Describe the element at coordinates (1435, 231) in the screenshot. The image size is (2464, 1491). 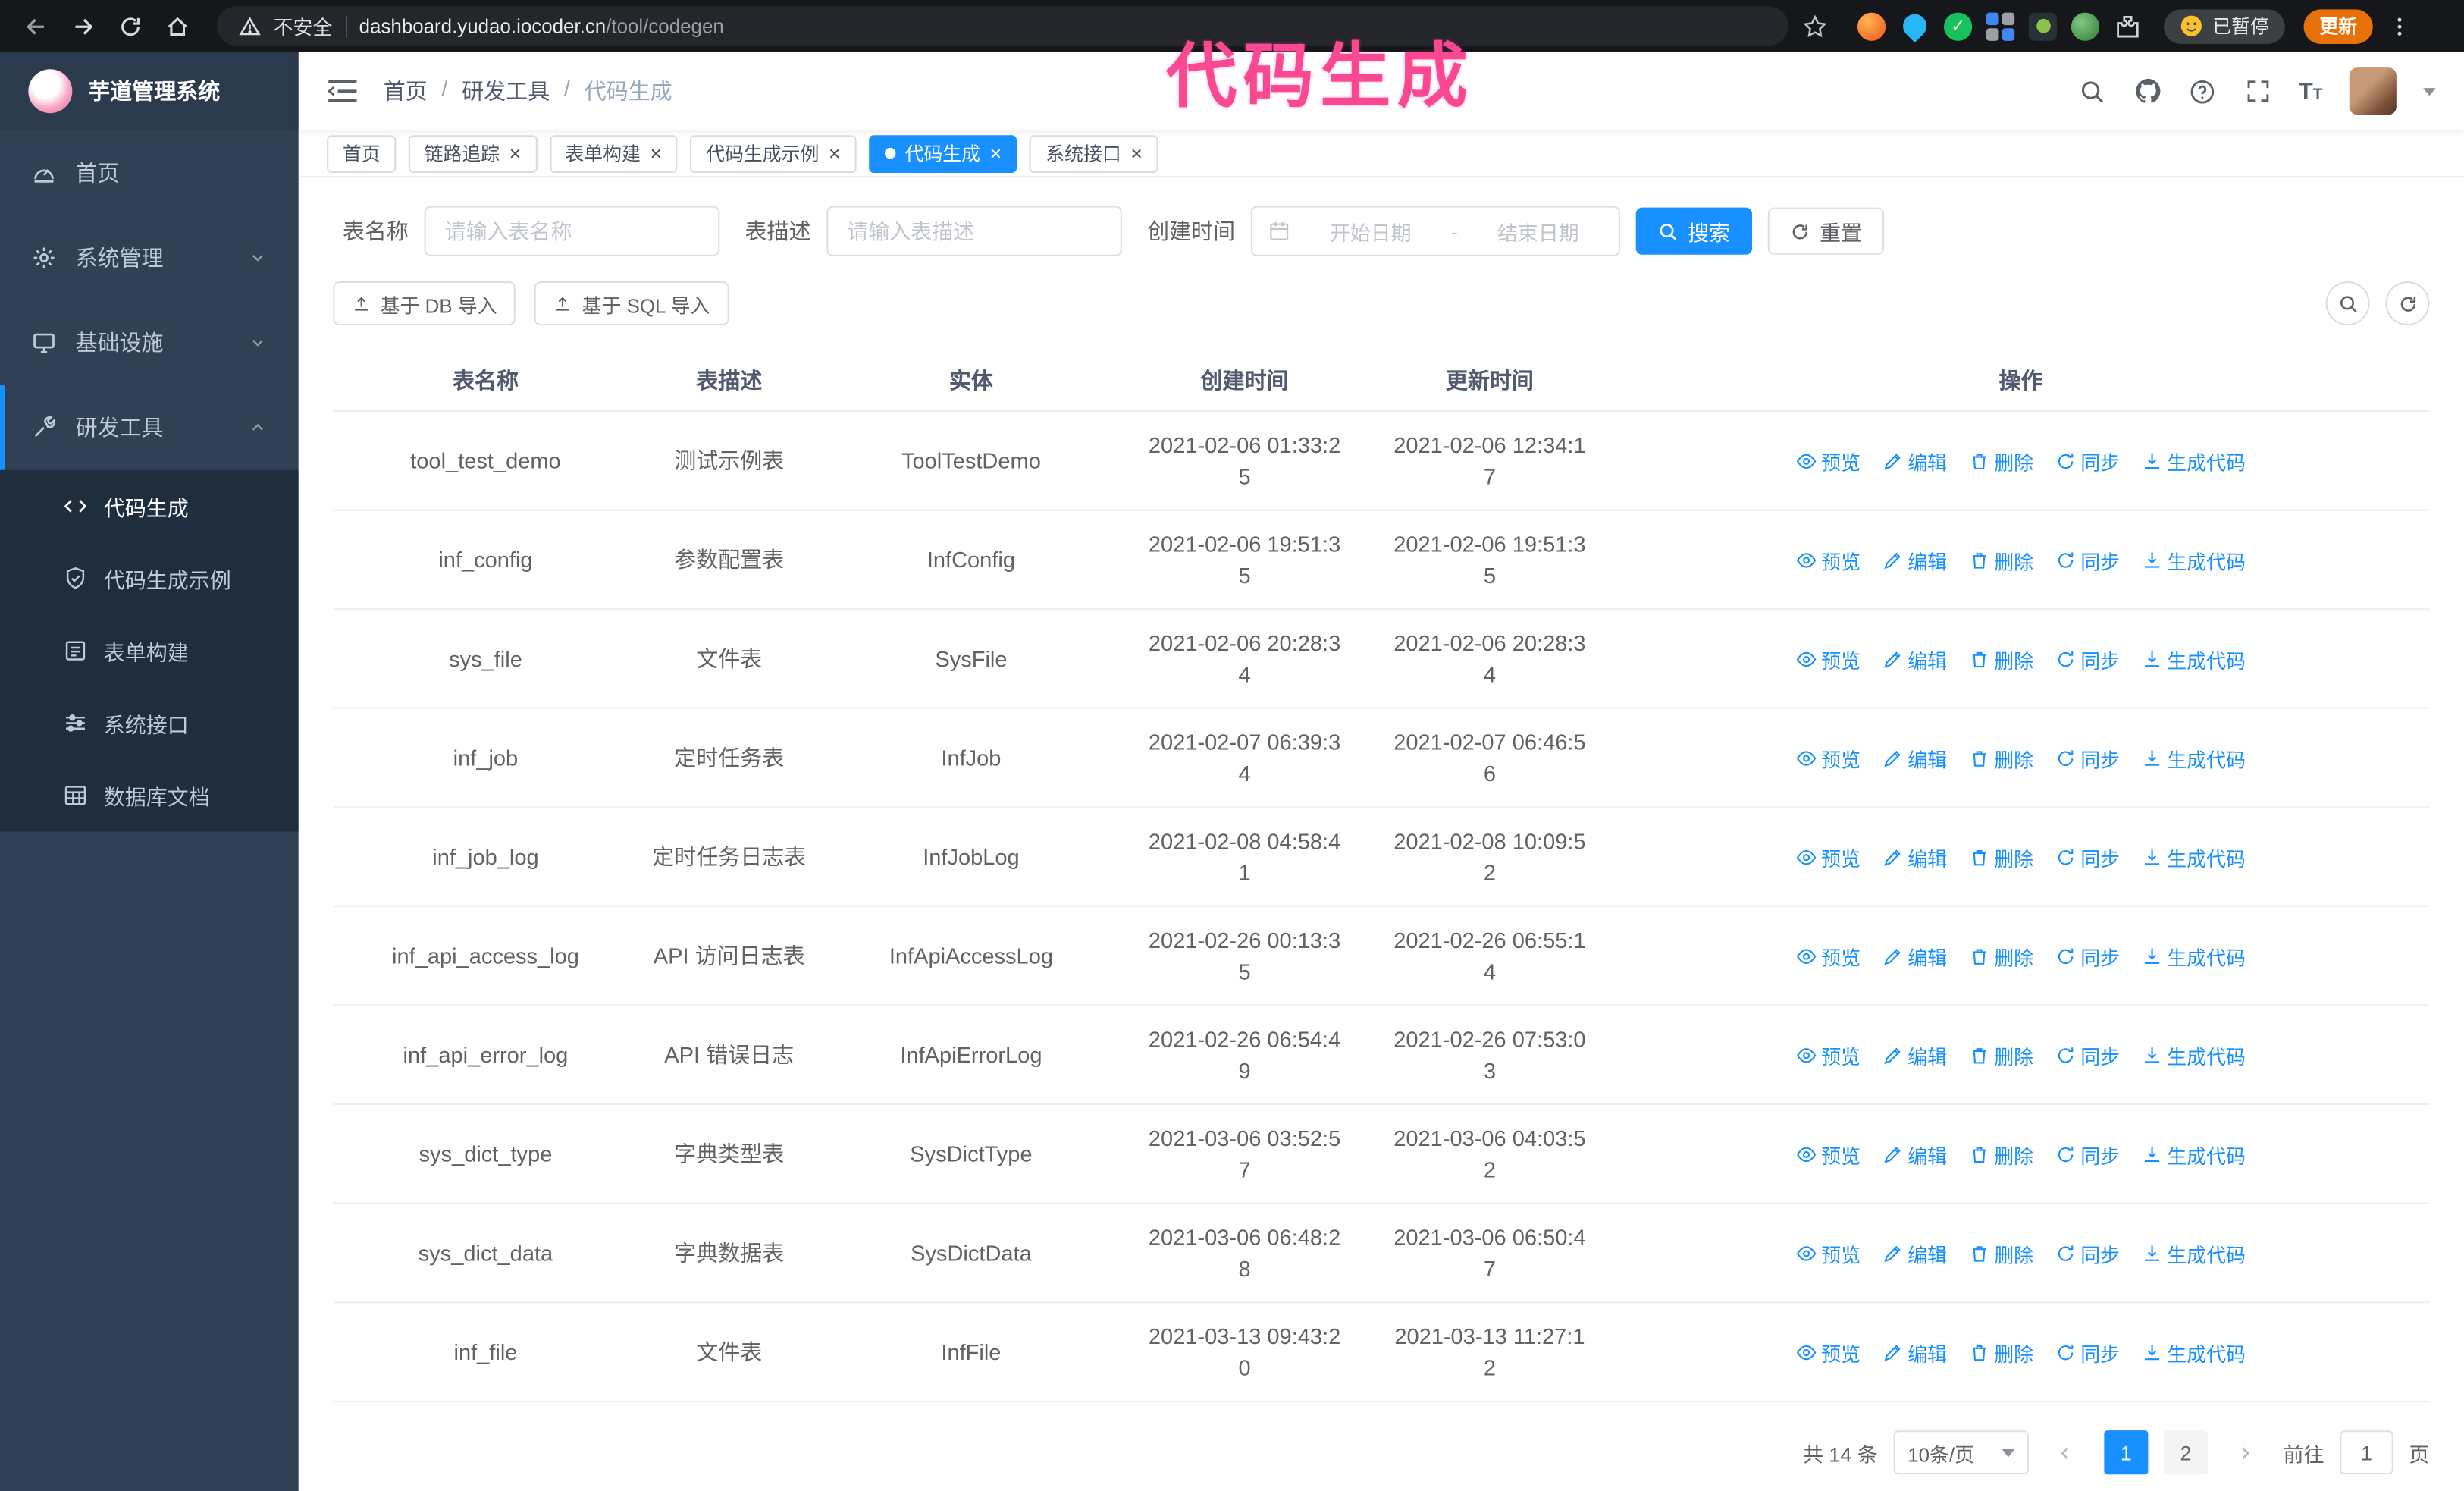
I see `date-range-picker: 开始日期 - 结束日期` at that location.